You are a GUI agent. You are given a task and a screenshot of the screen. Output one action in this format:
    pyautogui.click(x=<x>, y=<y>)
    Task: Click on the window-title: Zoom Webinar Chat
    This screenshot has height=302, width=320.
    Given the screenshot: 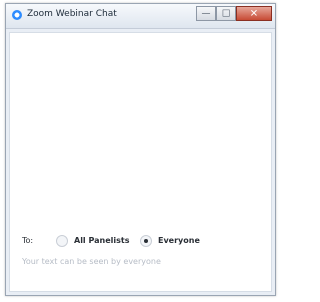 What is the action you would take?
    pyautogui.click(x=72, y=14)
    